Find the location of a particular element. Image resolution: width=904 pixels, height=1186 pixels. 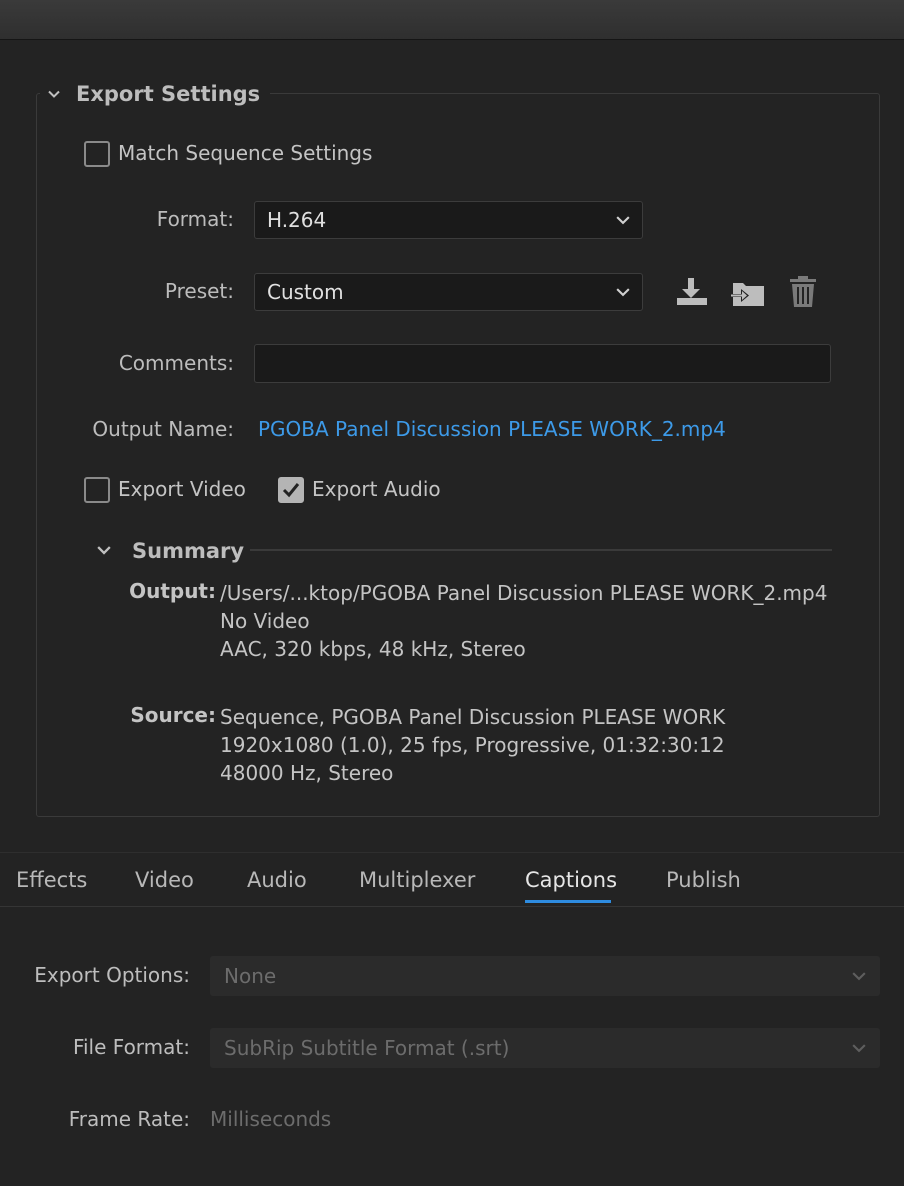

export-options-label: Export Options: is located at coordinates (112, 975).